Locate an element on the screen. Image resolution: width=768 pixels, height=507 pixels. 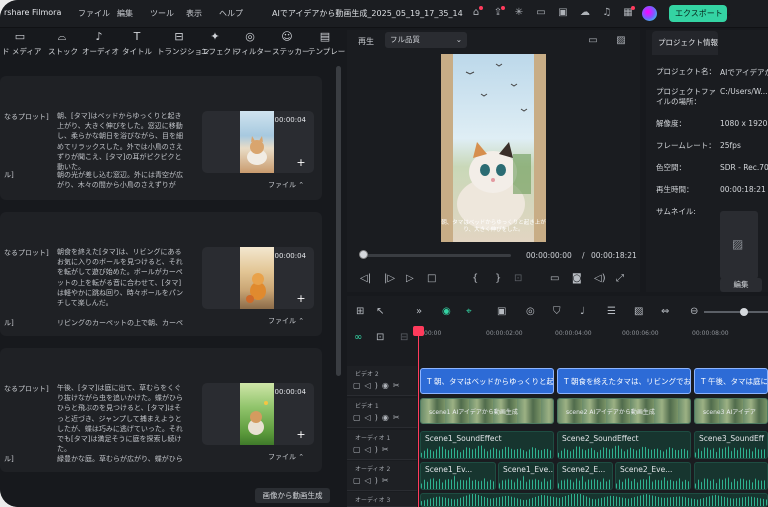
avatar is located at coordinates (649, 13).